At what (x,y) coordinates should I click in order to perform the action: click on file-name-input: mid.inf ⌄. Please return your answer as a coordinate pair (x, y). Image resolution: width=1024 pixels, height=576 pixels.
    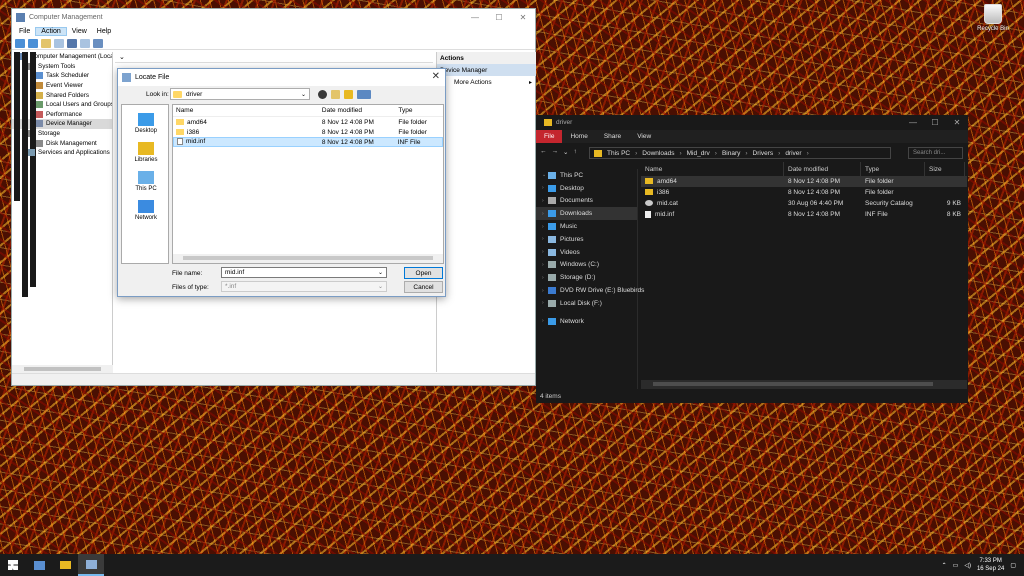
    Looking at the image, I should click on (304, 272).